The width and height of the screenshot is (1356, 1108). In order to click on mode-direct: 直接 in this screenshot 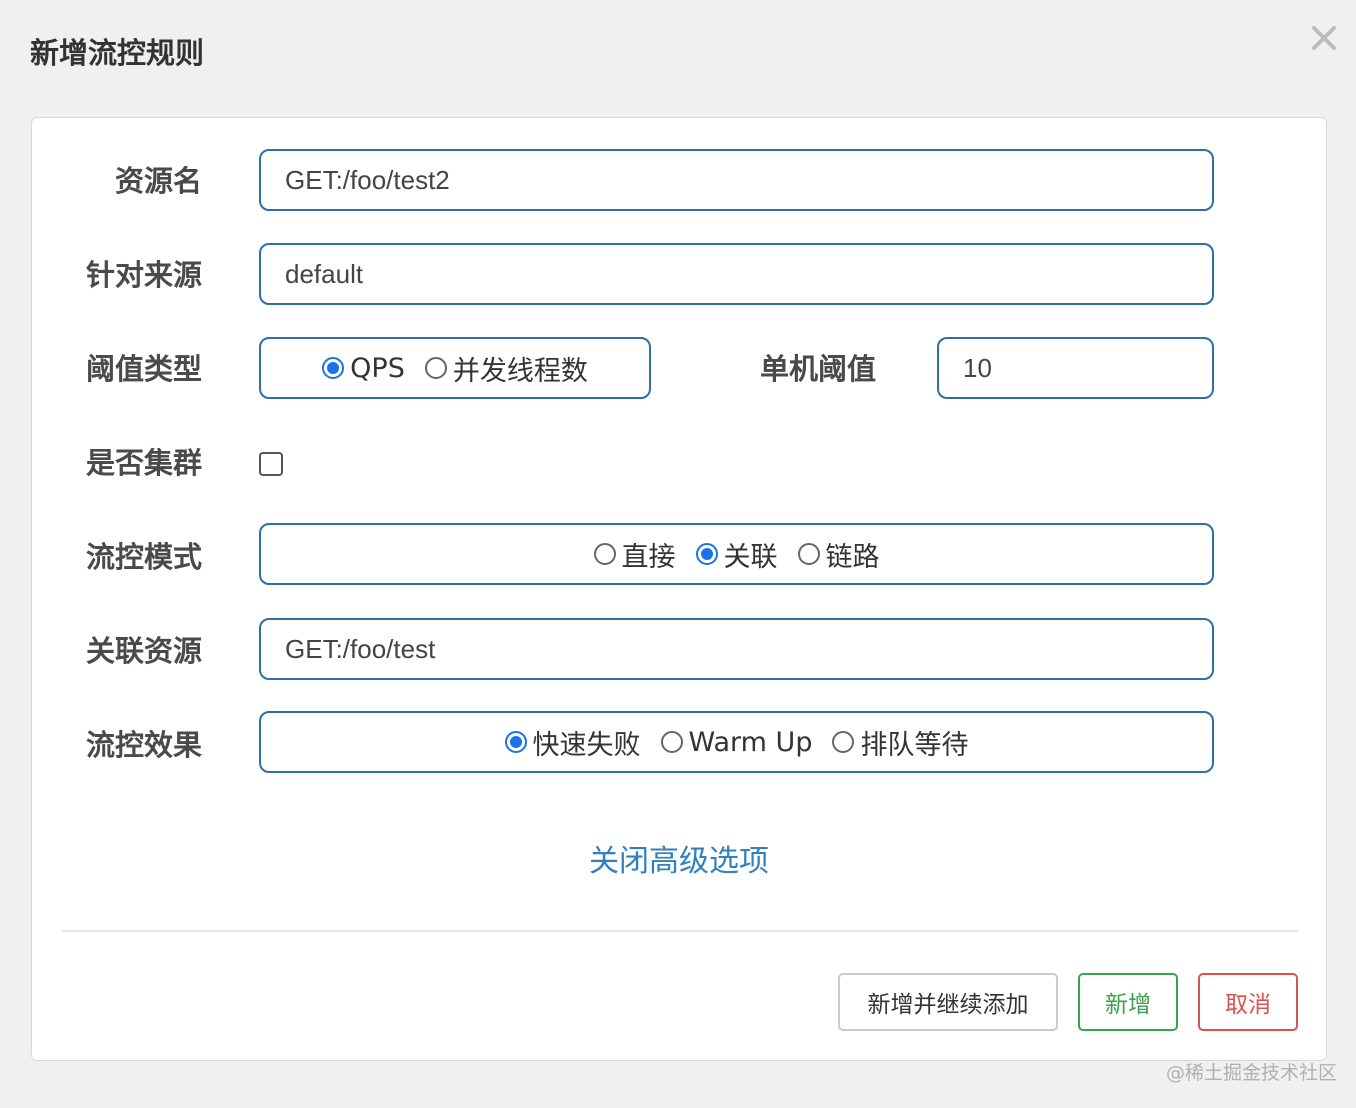, I will do `click(634, 554)`.